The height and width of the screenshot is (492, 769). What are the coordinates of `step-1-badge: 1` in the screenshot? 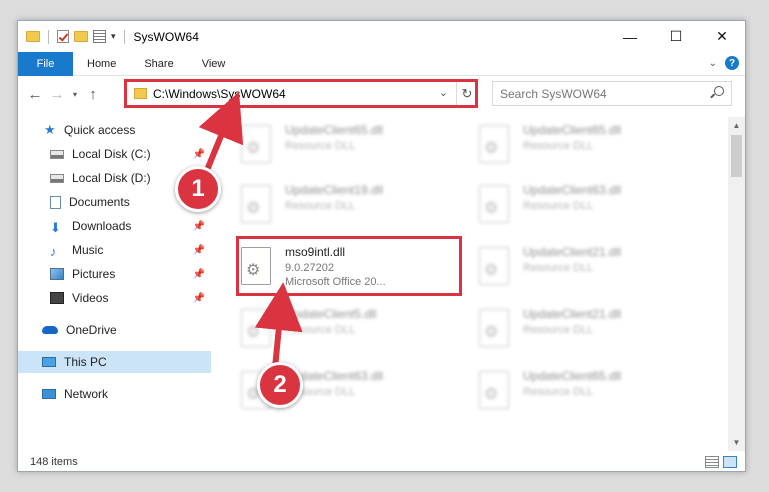 It's located at (198, 189).